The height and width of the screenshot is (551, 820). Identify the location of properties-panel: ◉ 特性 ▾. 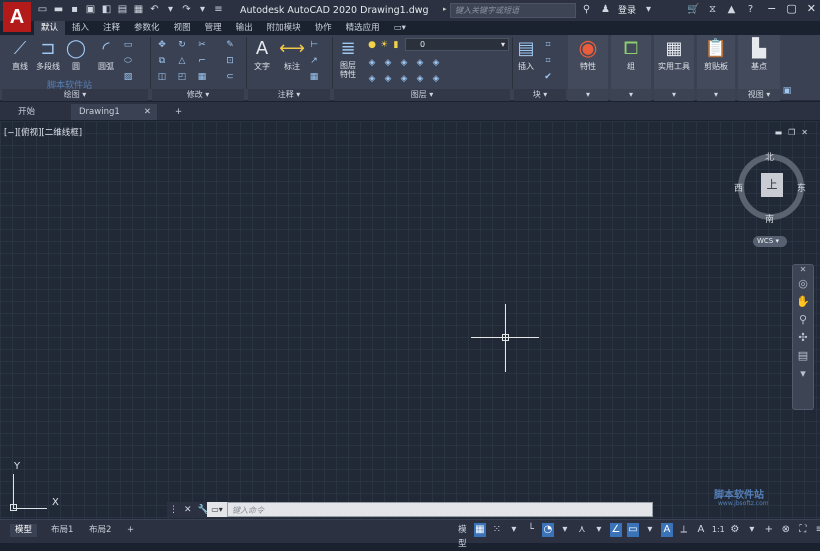
(588, 68).